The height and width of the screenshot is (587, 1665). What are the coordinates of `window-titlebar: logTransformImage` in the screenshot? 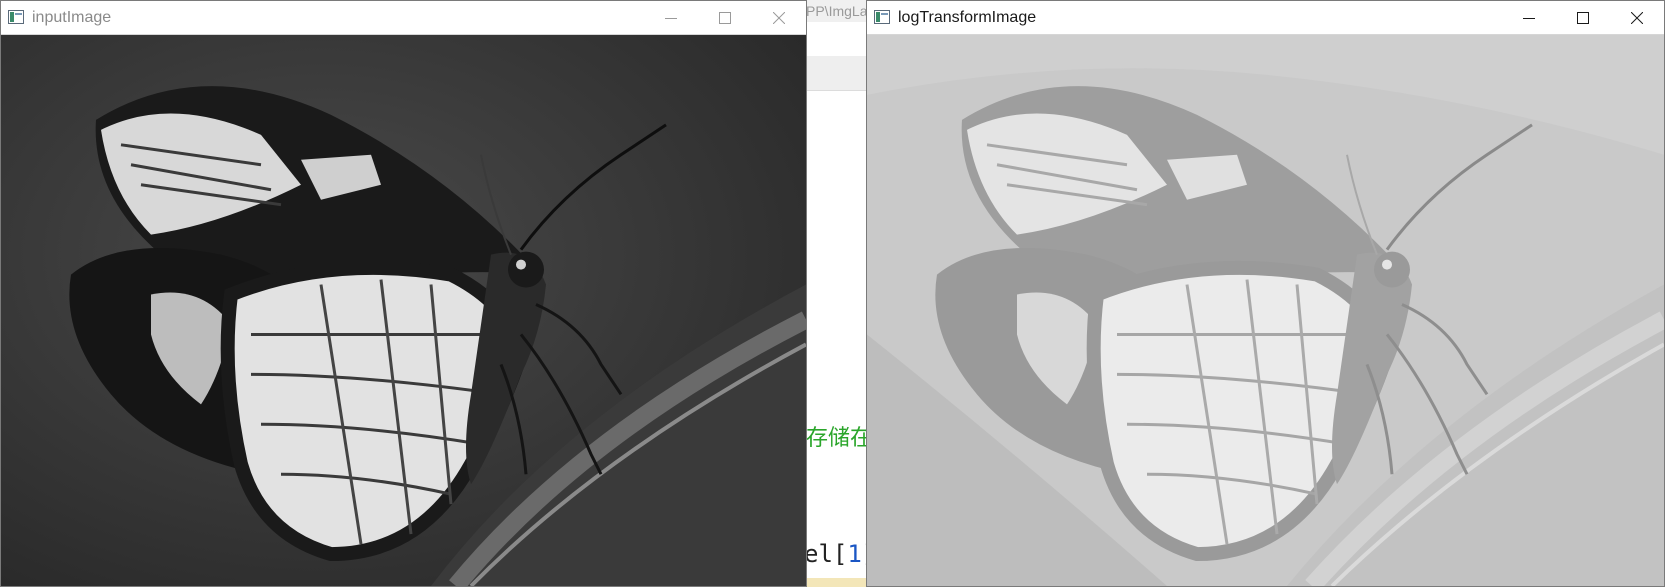 It's located at (1265, 18).